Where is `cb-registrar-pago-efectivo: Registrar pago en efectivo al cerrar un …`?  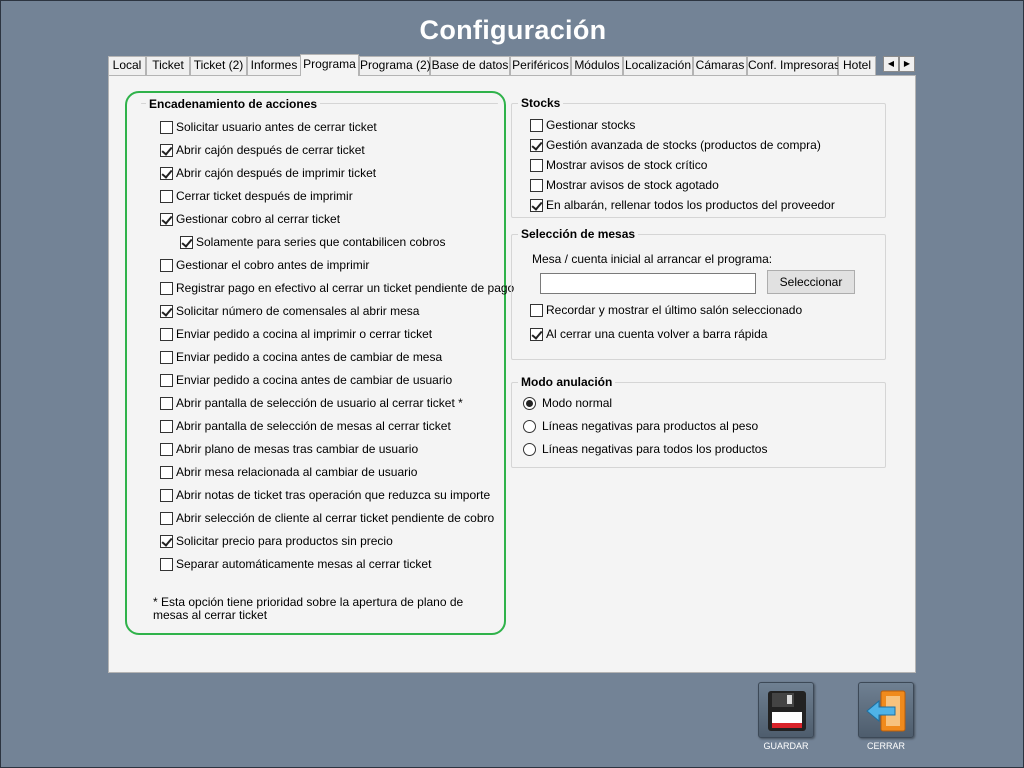
cb-registrar-pago-efectivo: Registrar pago en efectivo al cerrar un … is located at coordinates (337, 289).